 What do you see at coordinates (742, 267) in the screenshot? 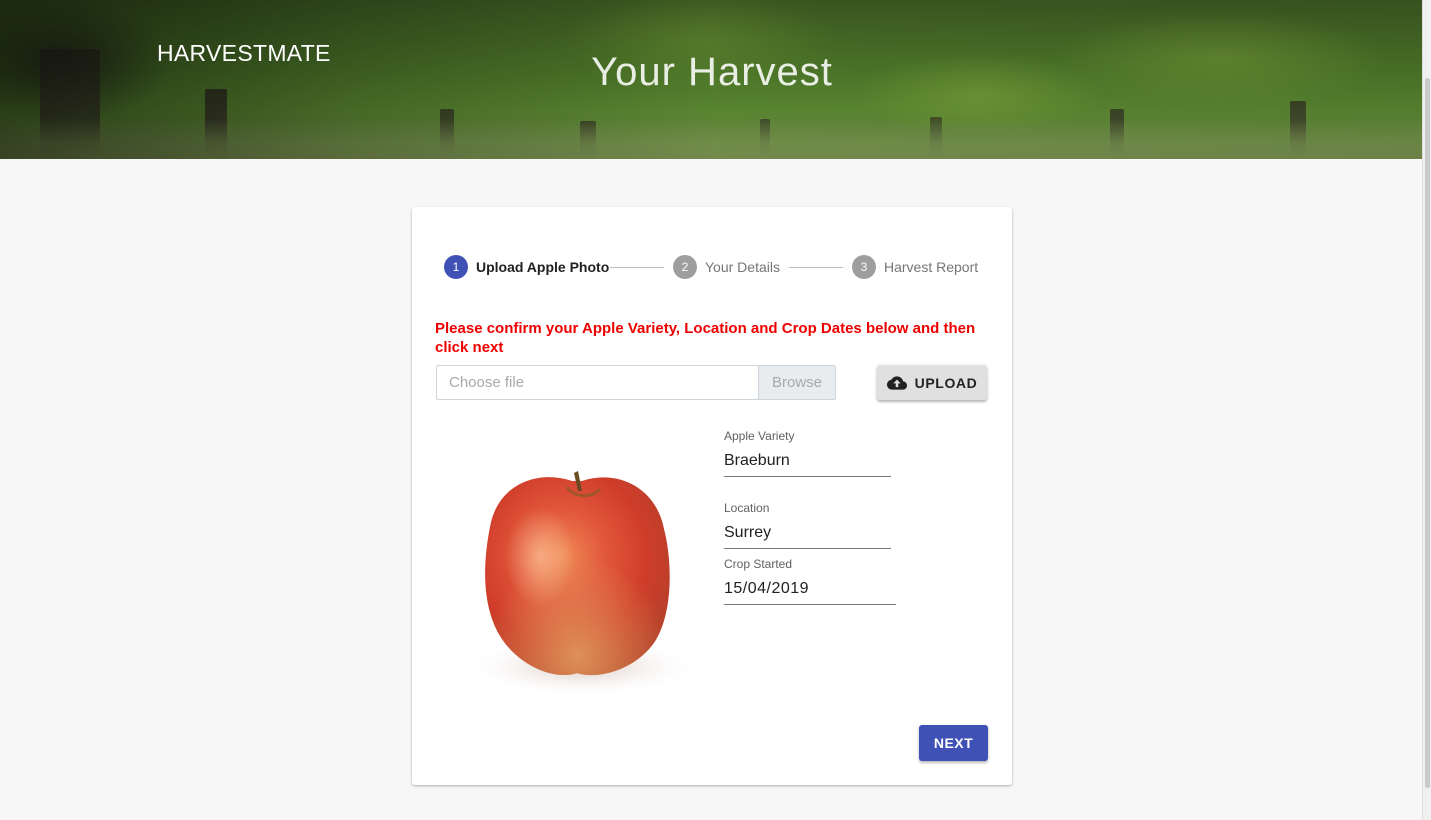
I see `step-2-label: Your Details` at bounding box center [742, 267].